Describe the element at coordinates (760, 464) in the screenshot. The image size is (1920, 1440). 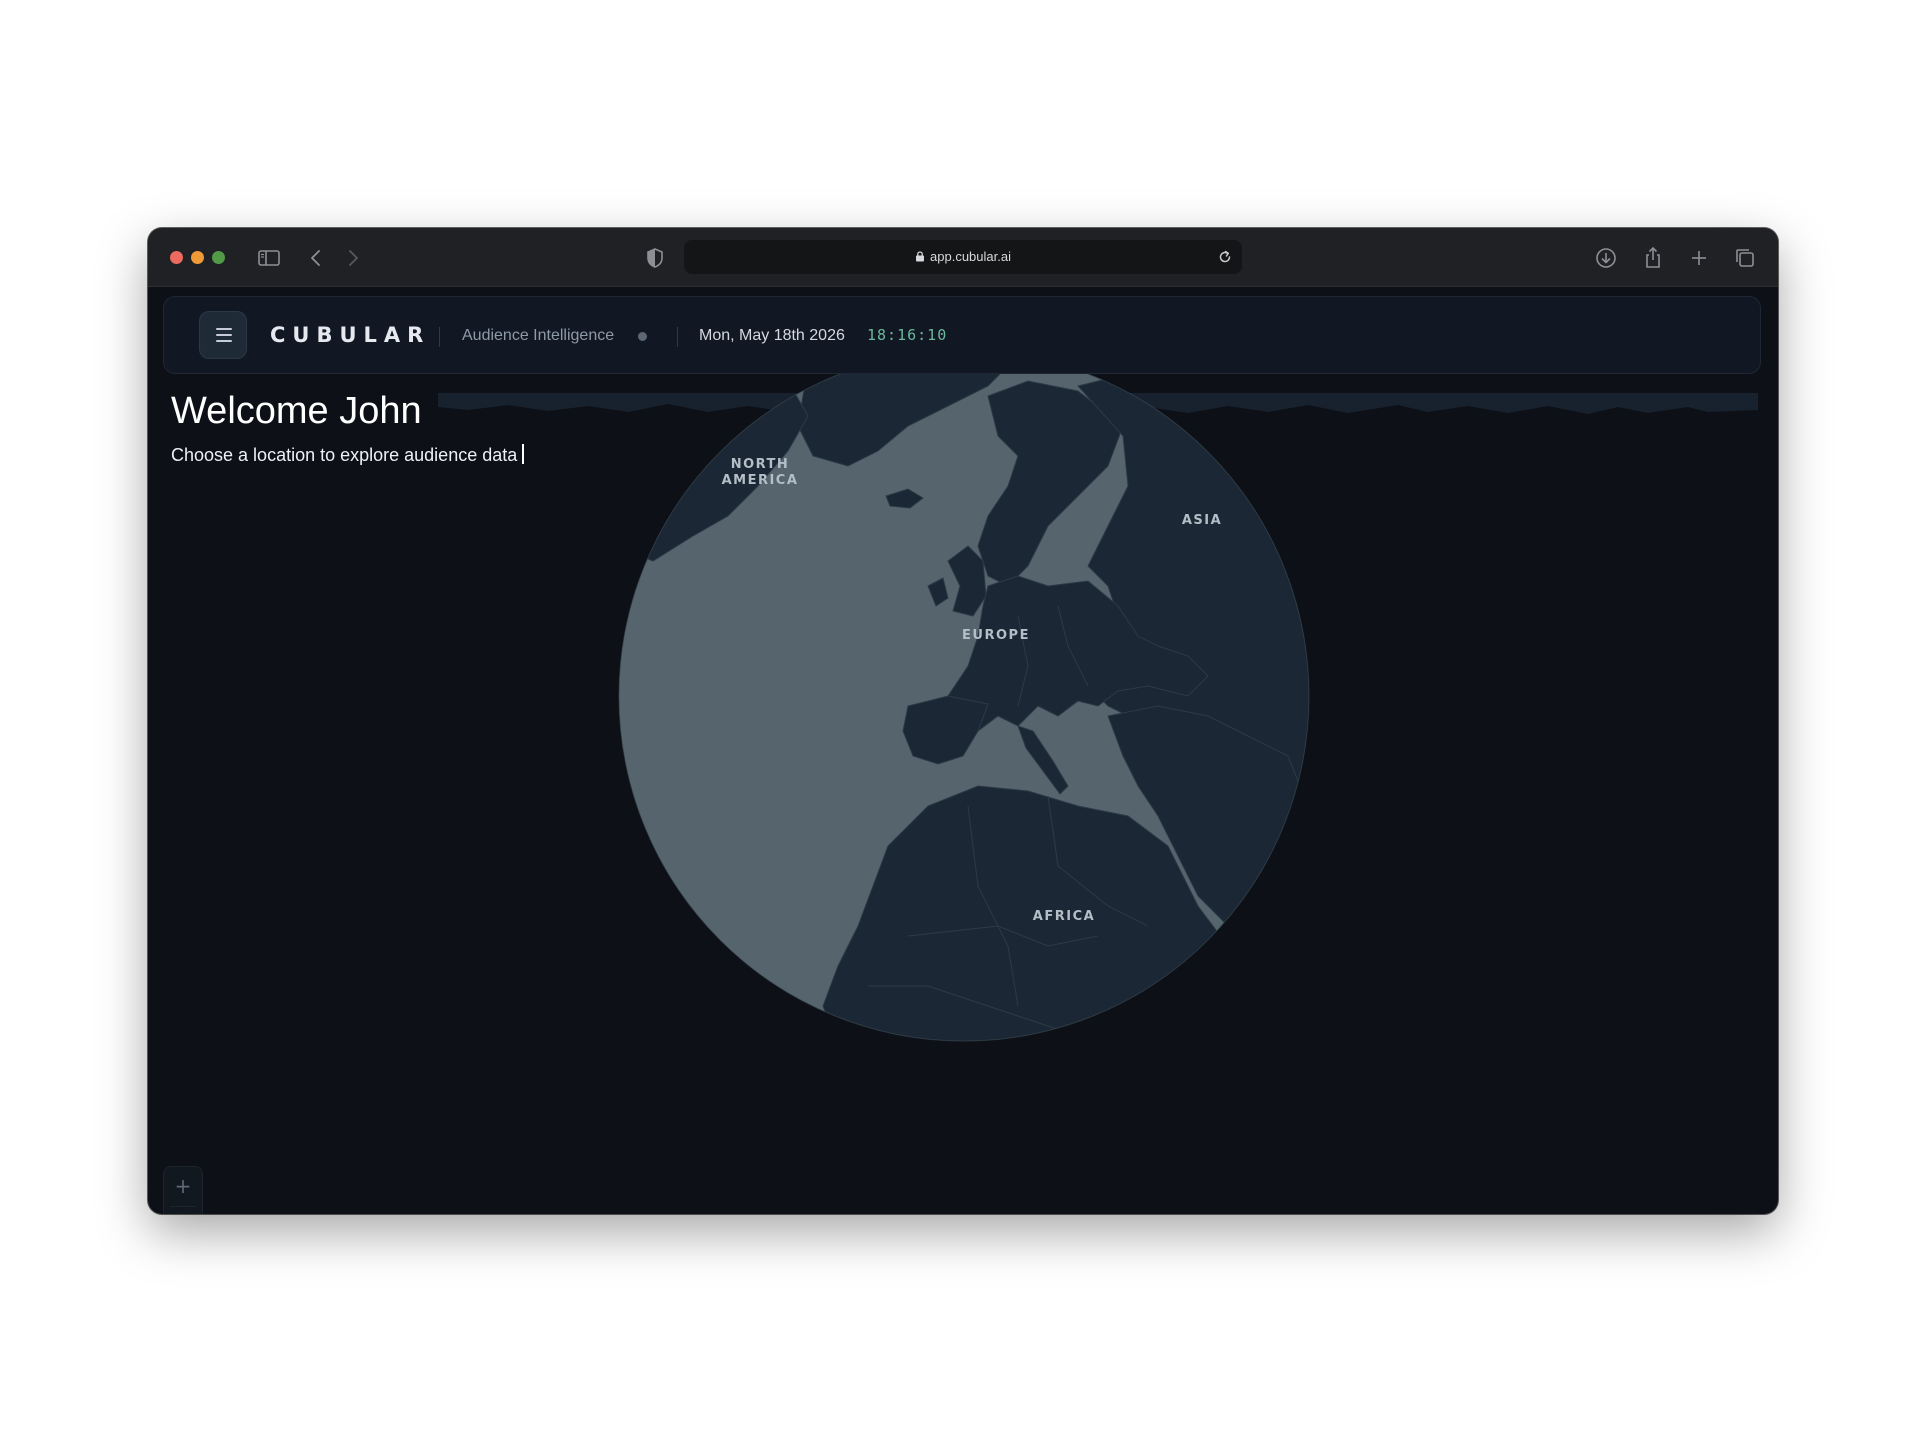
I see `label-north-america-line1: NORTH` at that location.